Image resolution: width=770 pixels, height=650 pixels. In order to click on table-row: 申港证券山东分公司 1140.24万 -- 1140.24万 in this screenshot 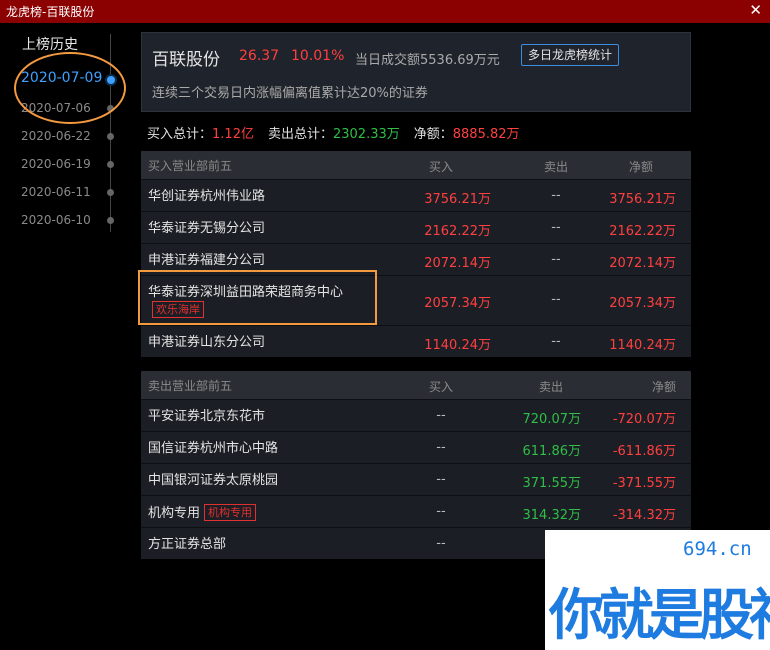, I will do `click(416, 341)`.